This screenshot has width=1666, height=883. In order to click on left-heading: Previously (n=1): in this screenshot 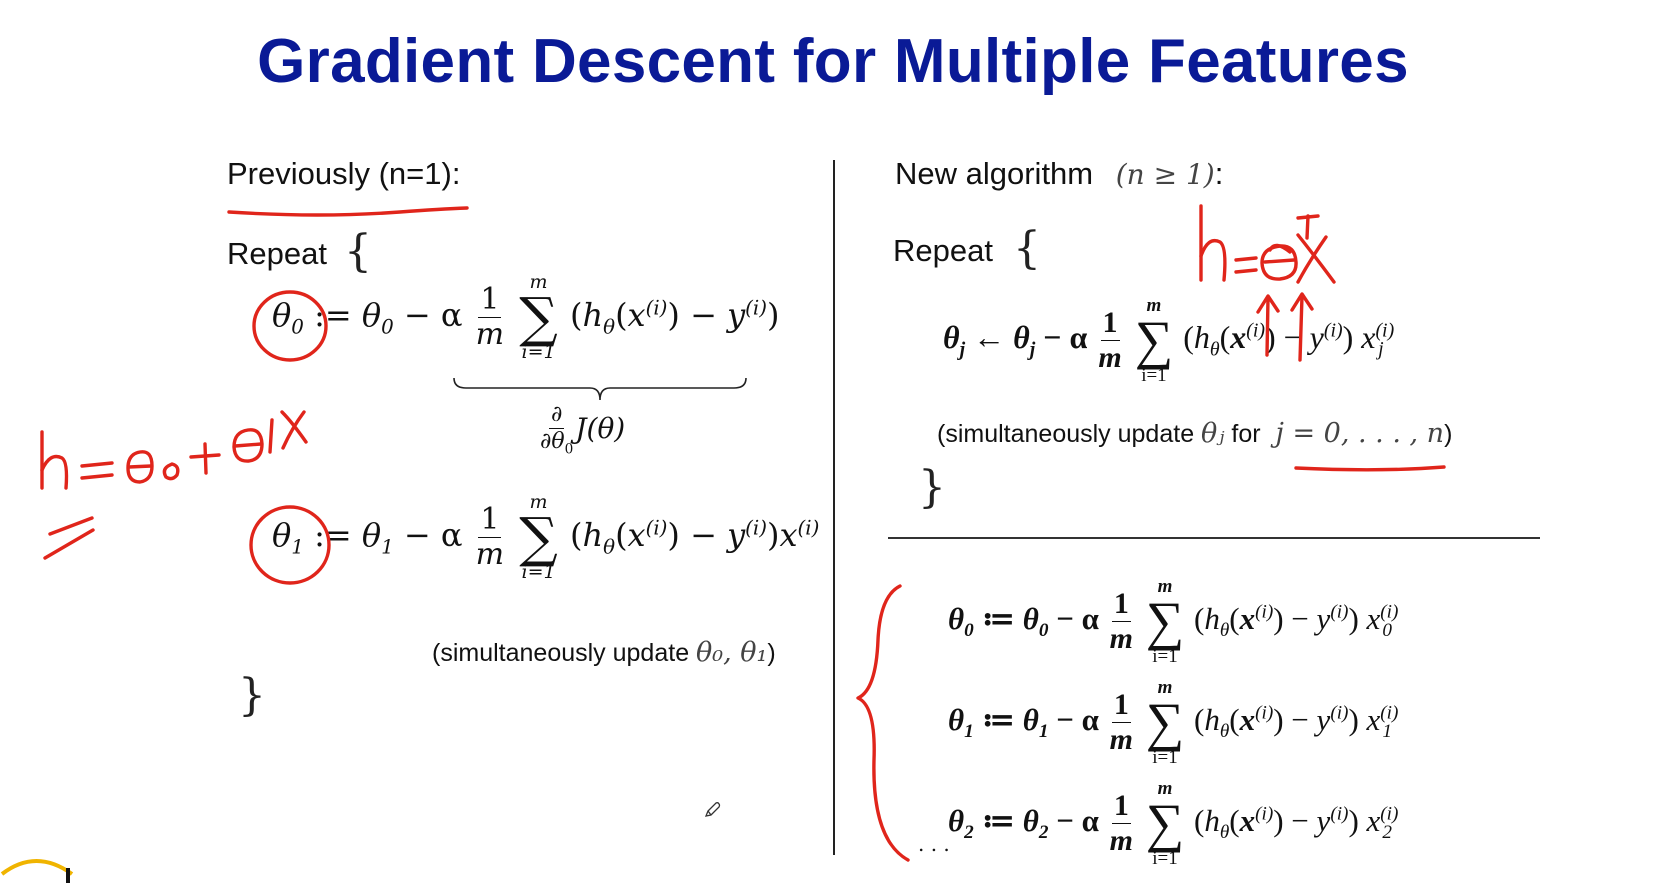, I will do `click(344, 173)`.